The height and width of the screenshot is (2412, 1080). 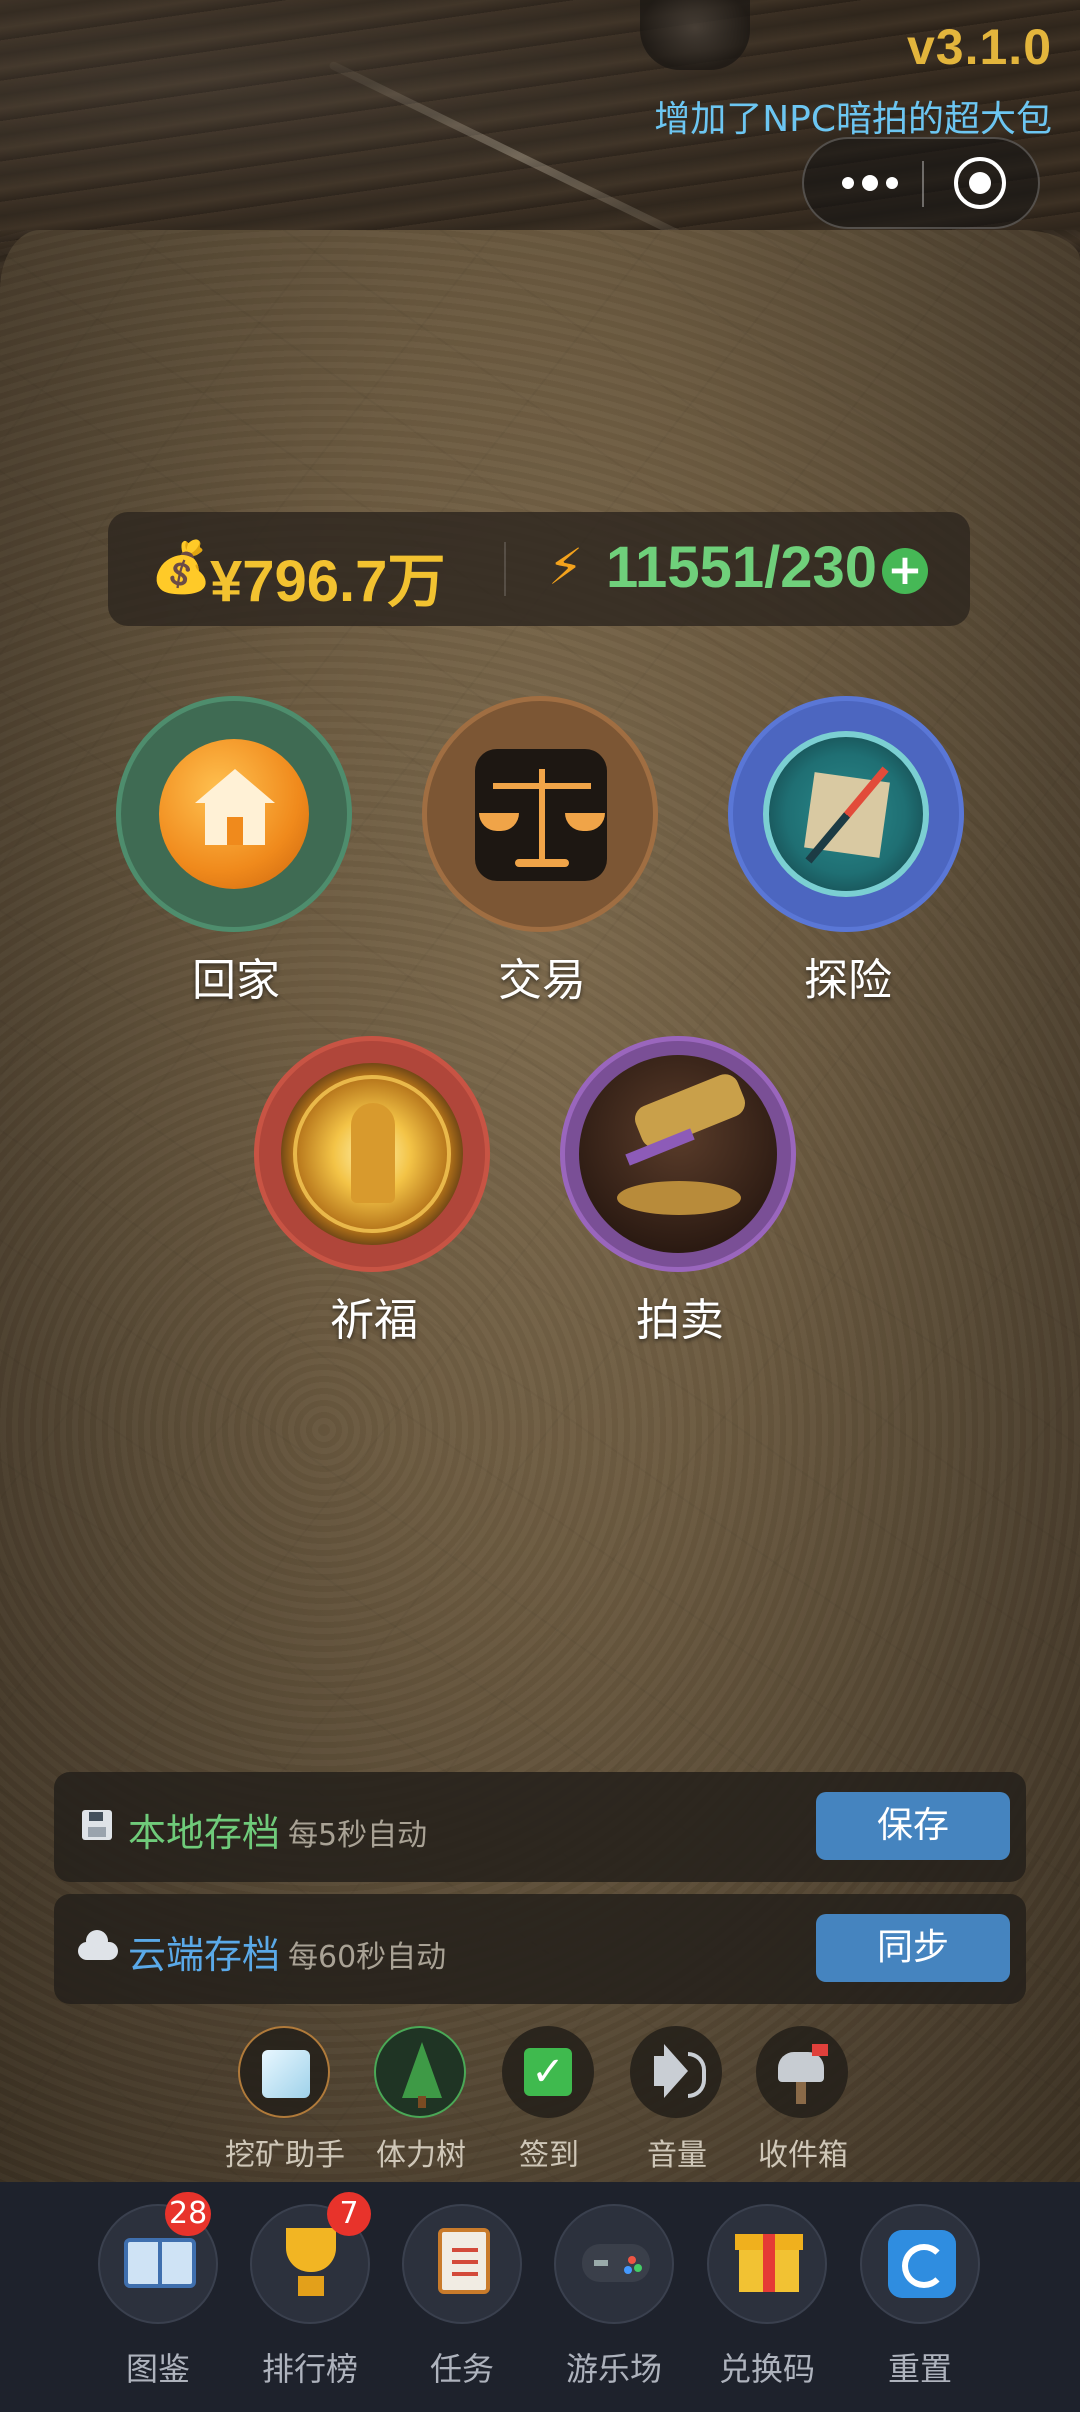 What do you see at coordinates (181, 567) in the screenshot?
I see `money-bag-icon: 💰` at bounding box center [181, 567].